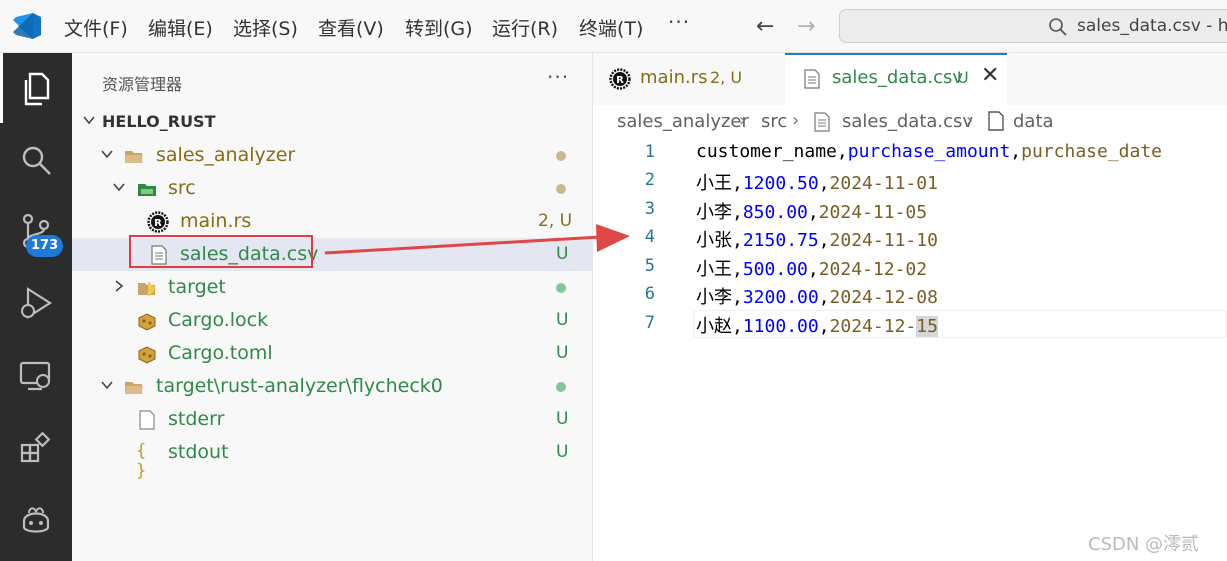 This screenshot has width=1227, height=561. What do you see at coordinates (714, 212) in the screenshot?
I see `csv-field: 小李` at bounding box center [714, 212].